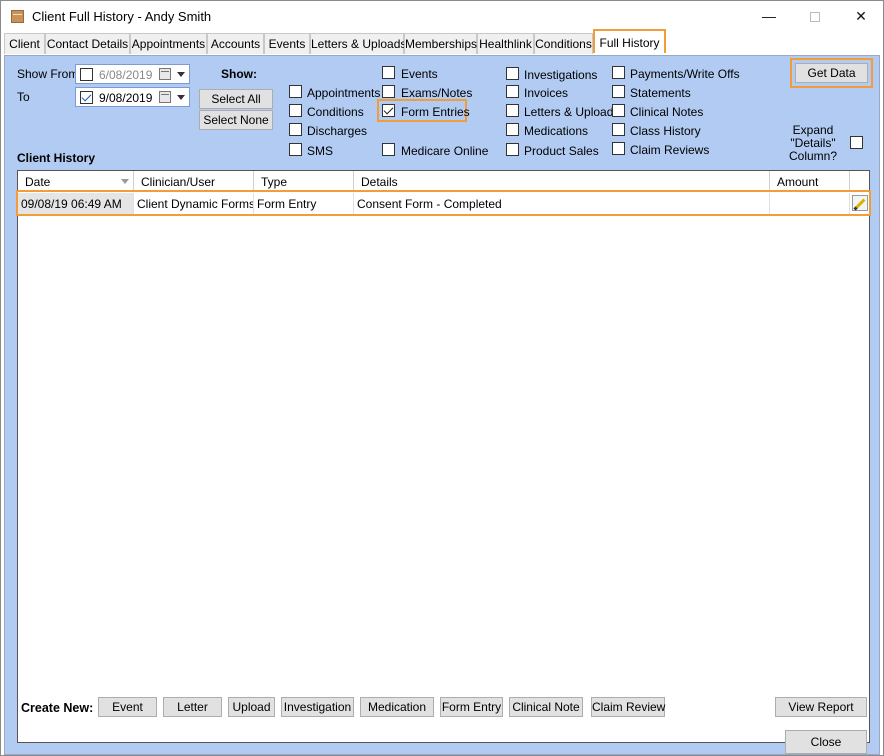  What do you see at coordinates (562, 181) in the screenshot?
I see `column-header-details: Details` at bounding box center [562, 181].